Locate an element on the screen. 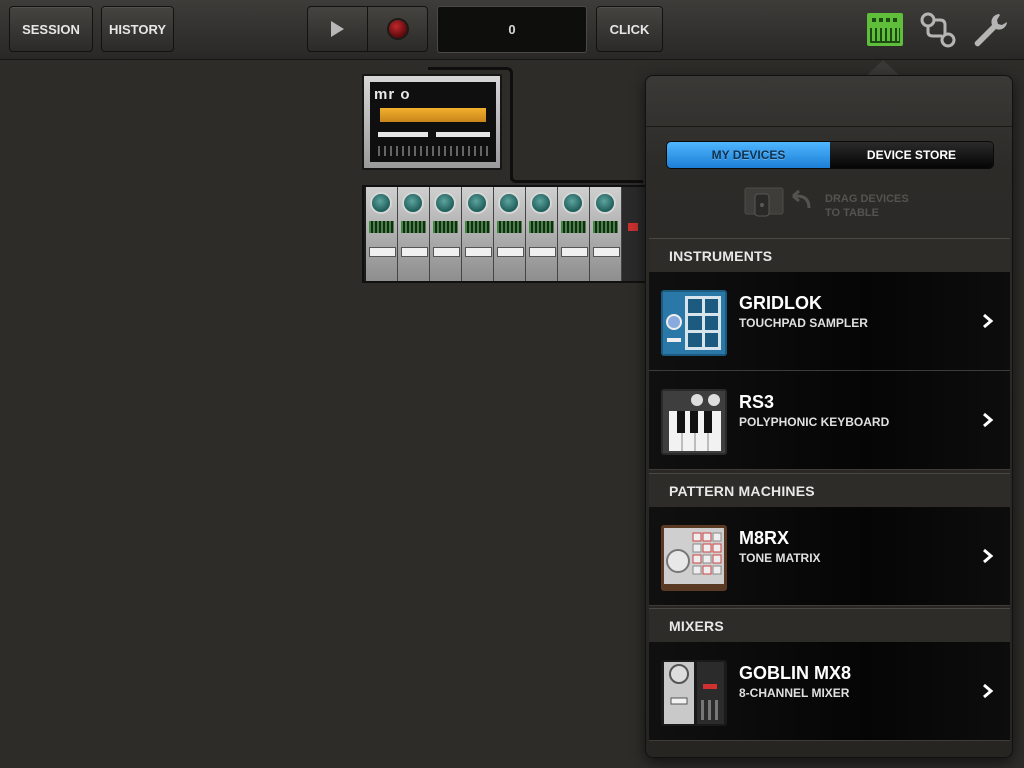 The image size is (1024, 768). popover-header is located at coordinates (829, 101).